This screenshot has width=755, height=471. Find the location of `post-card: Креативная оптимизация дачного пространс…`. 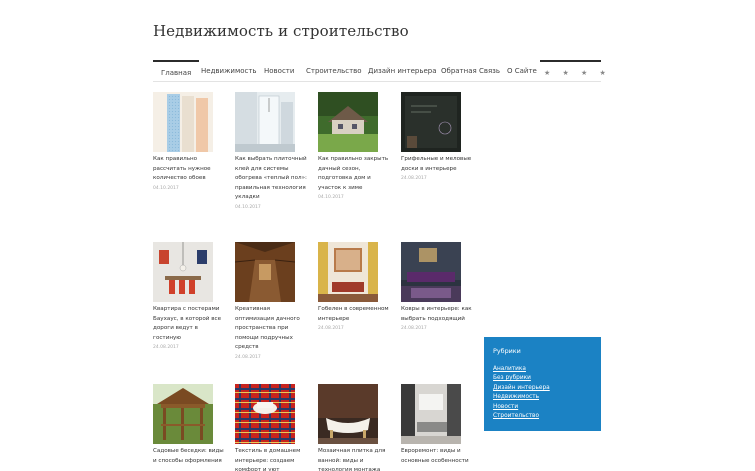

post-card: Креативная оптимизация дачного пространс… is located at coordinates (271, 301).